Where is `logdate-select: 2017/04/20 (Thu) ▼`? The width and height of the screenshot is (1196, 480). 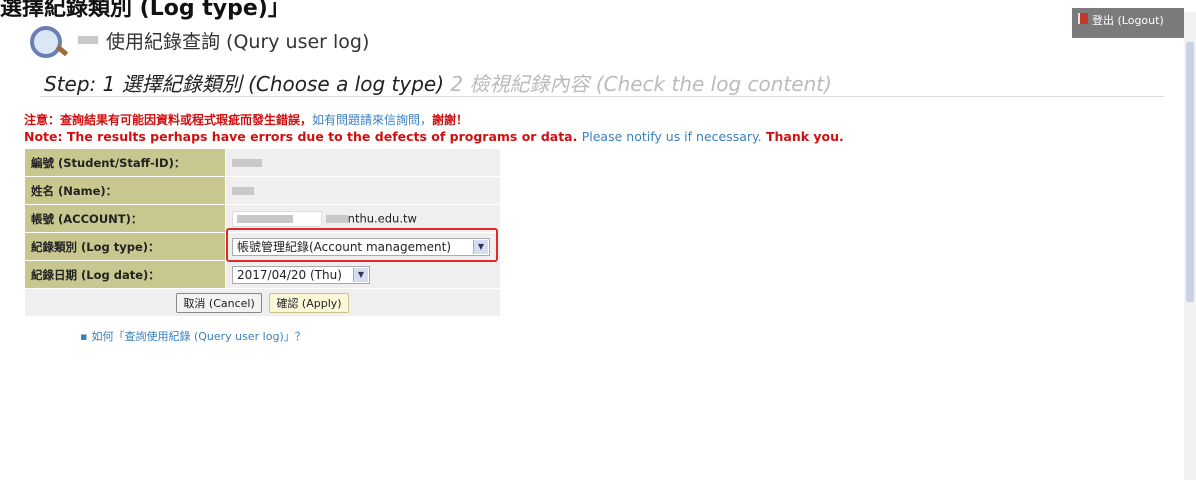
logdate-select: 2017/04/20 (Thu) ▼ is located at coordinates (301, 274).